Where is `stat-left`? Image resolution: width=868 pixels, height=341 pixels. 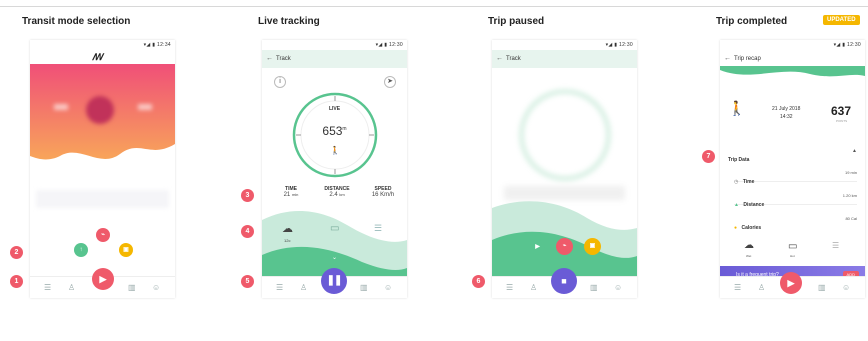
stat-left is located at coordinates (61, 107).